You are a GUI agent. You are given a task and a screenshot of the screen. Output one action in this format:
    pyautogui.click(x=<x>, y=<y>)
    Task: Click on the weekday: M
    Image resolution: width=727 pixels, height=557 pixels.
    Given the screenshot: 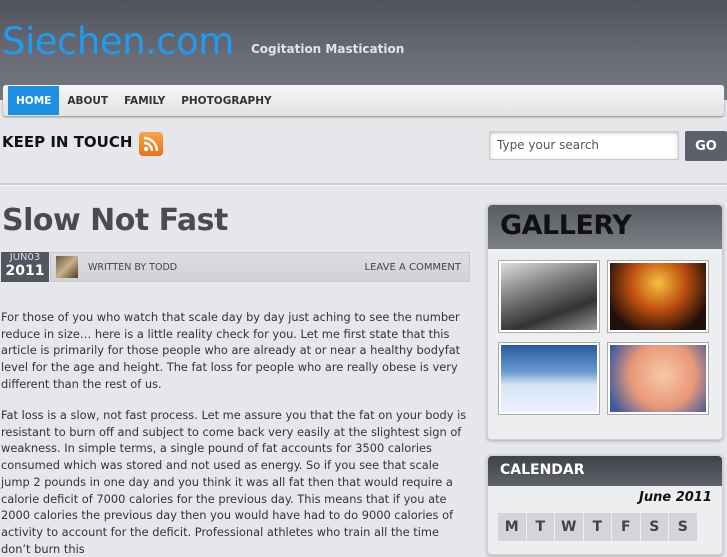 What is the action you would take?
    pyautogui.click(x=512, y=527)
    